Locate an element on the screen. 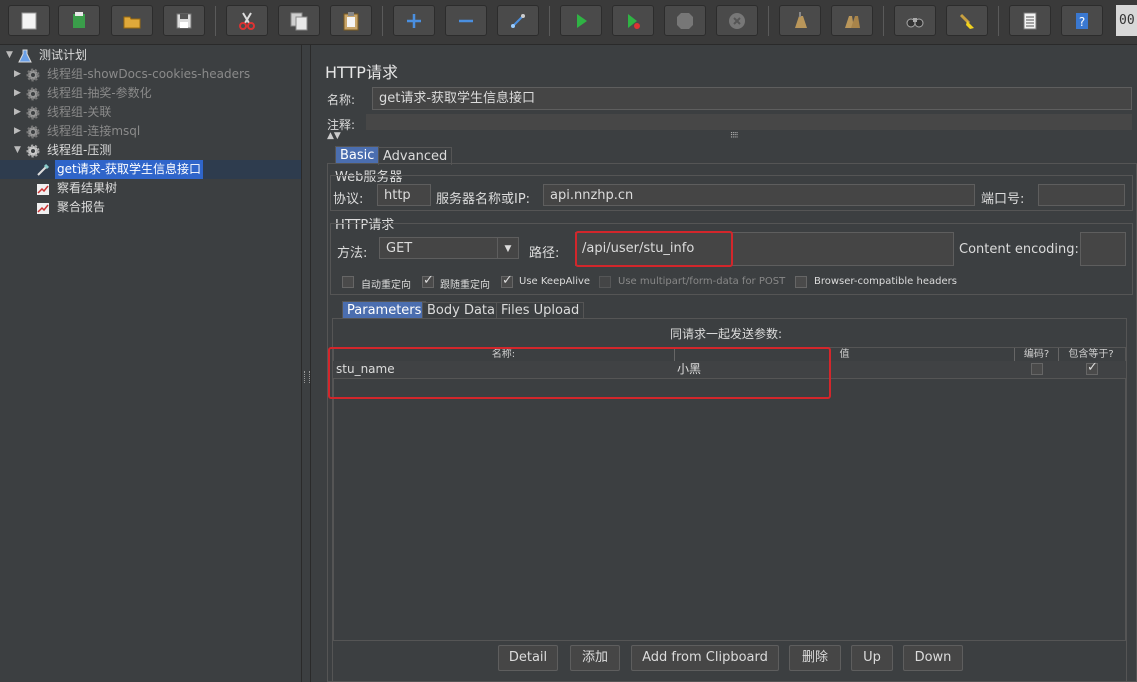  tree-label: get请求-获取学生信息接口 is located at coordinates (129, 169).